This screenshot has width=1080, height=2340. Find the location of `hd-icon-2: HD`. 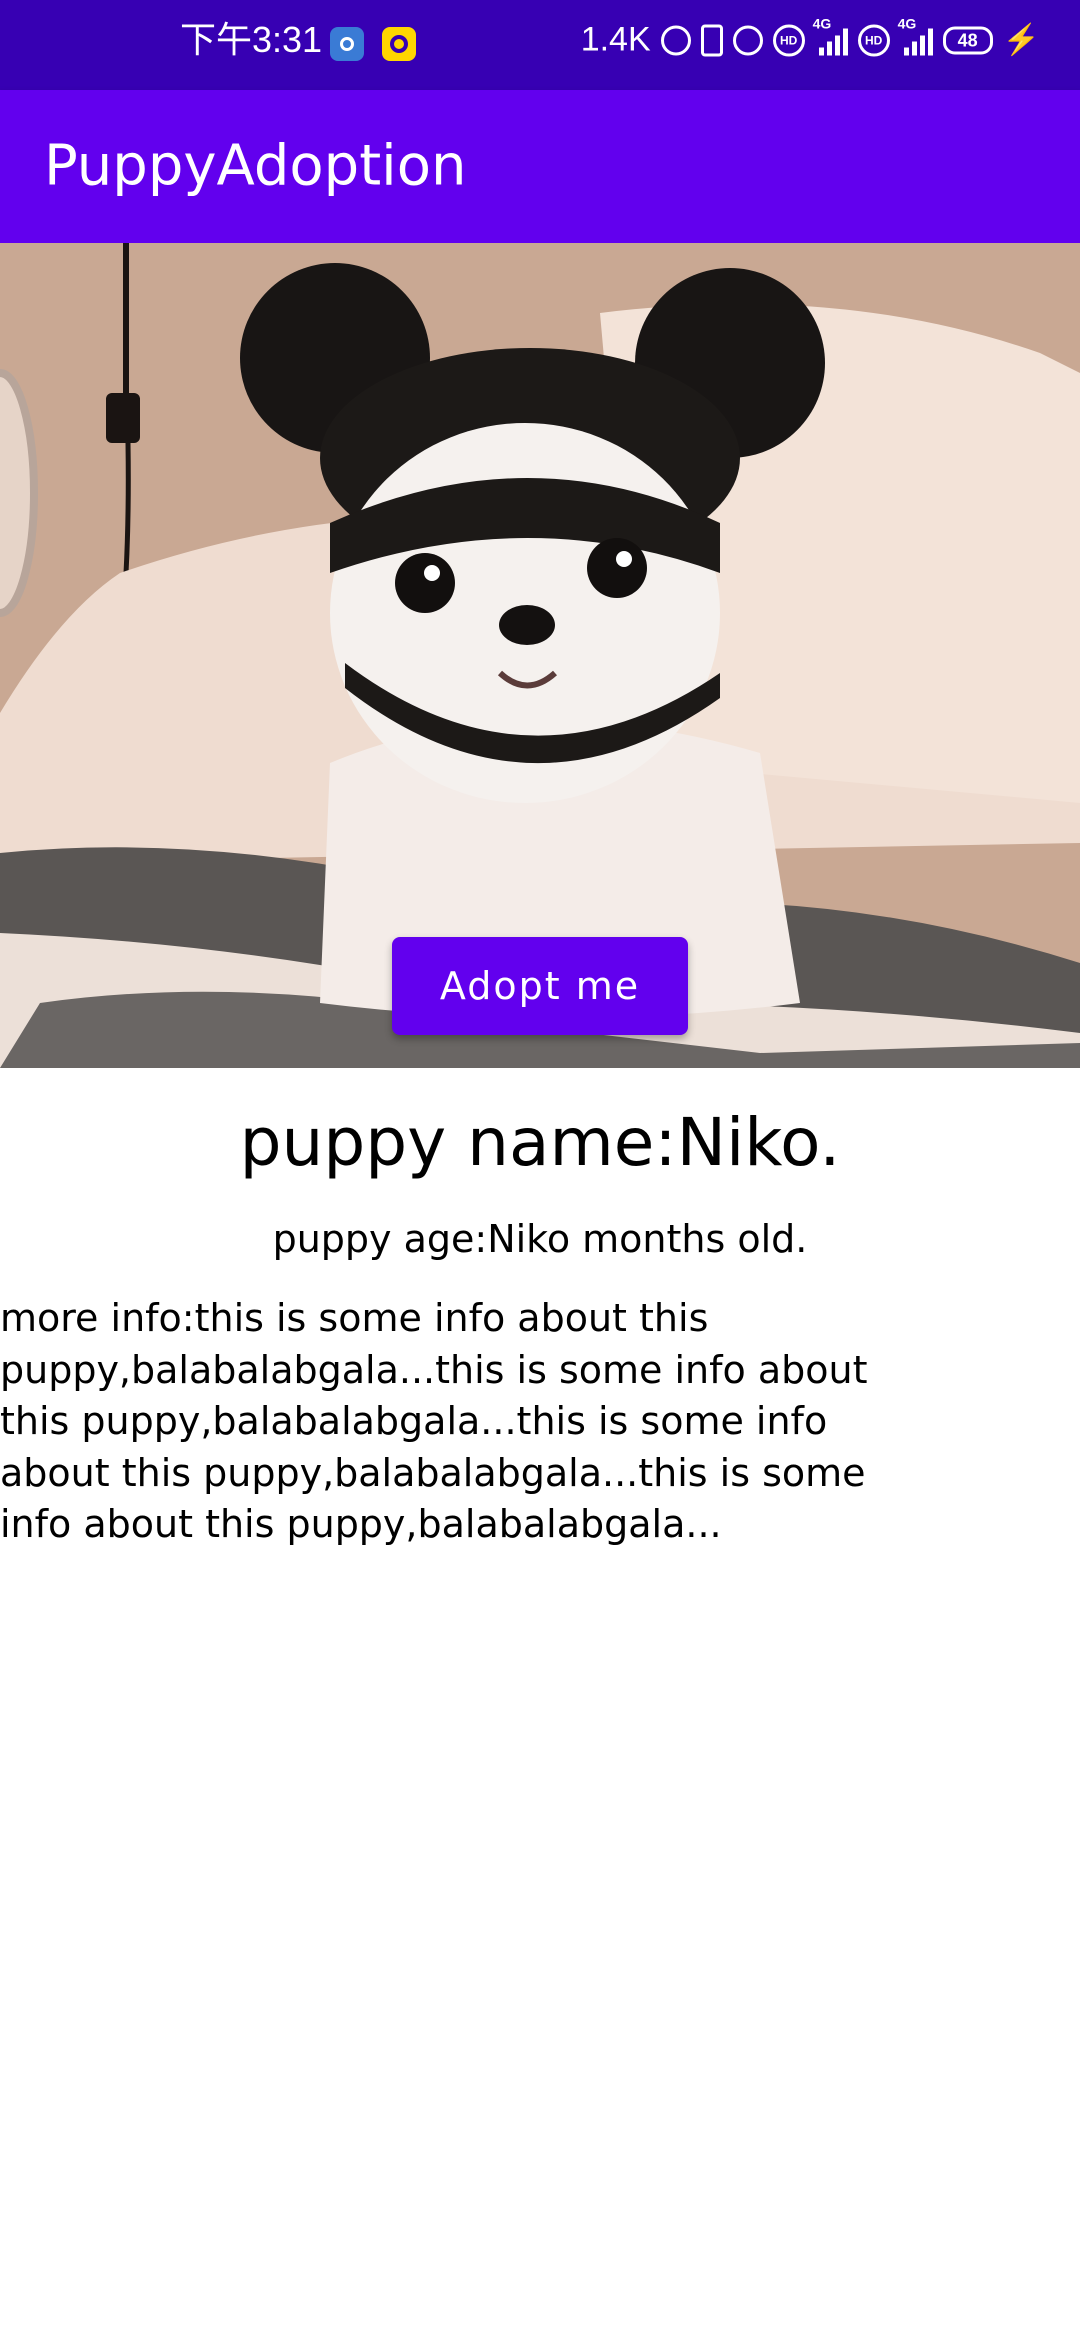

hd-icon-2: HD is located at coordinates (873, 40).